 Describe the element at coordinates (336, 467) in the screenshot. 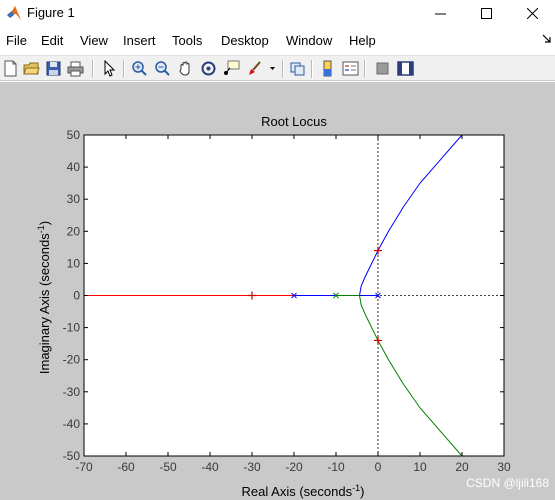

I see `x-tick-label: -10` at that location.